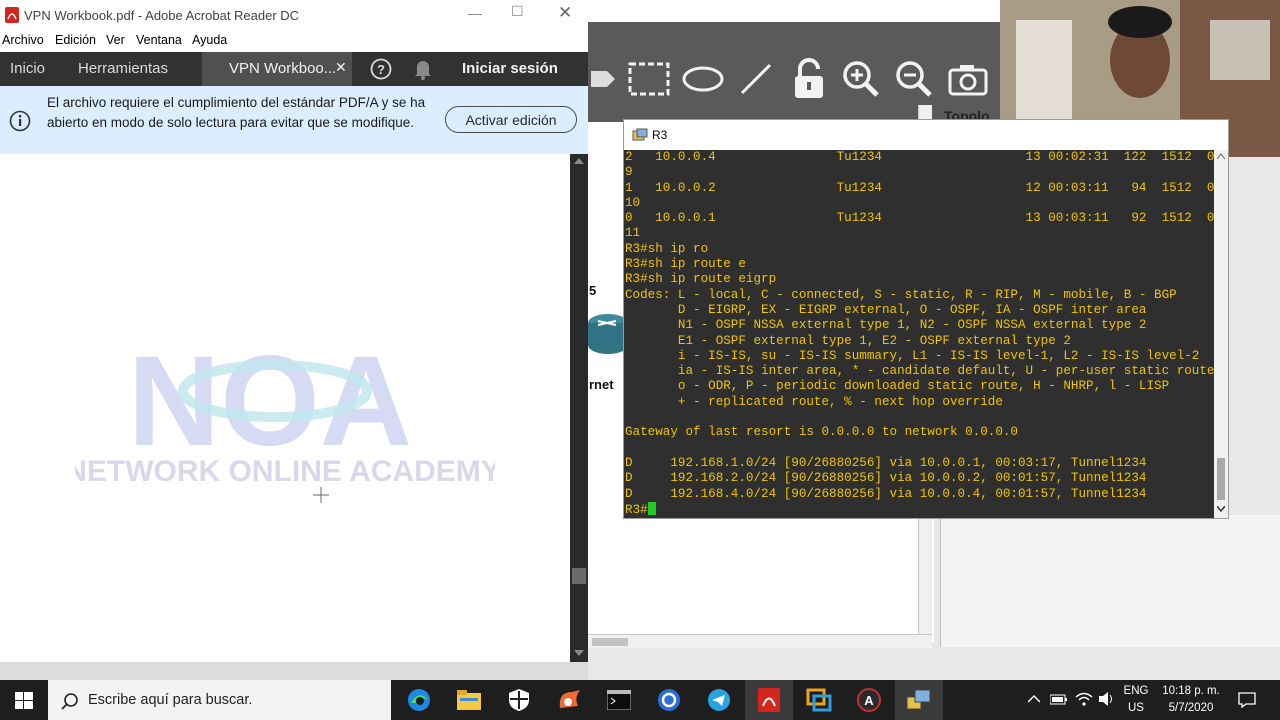 The image size is (1280, 720). Describe the element at coordinates (123, 68) in the screenshot. I see `tab-herramientas: Herramientas` at that location.